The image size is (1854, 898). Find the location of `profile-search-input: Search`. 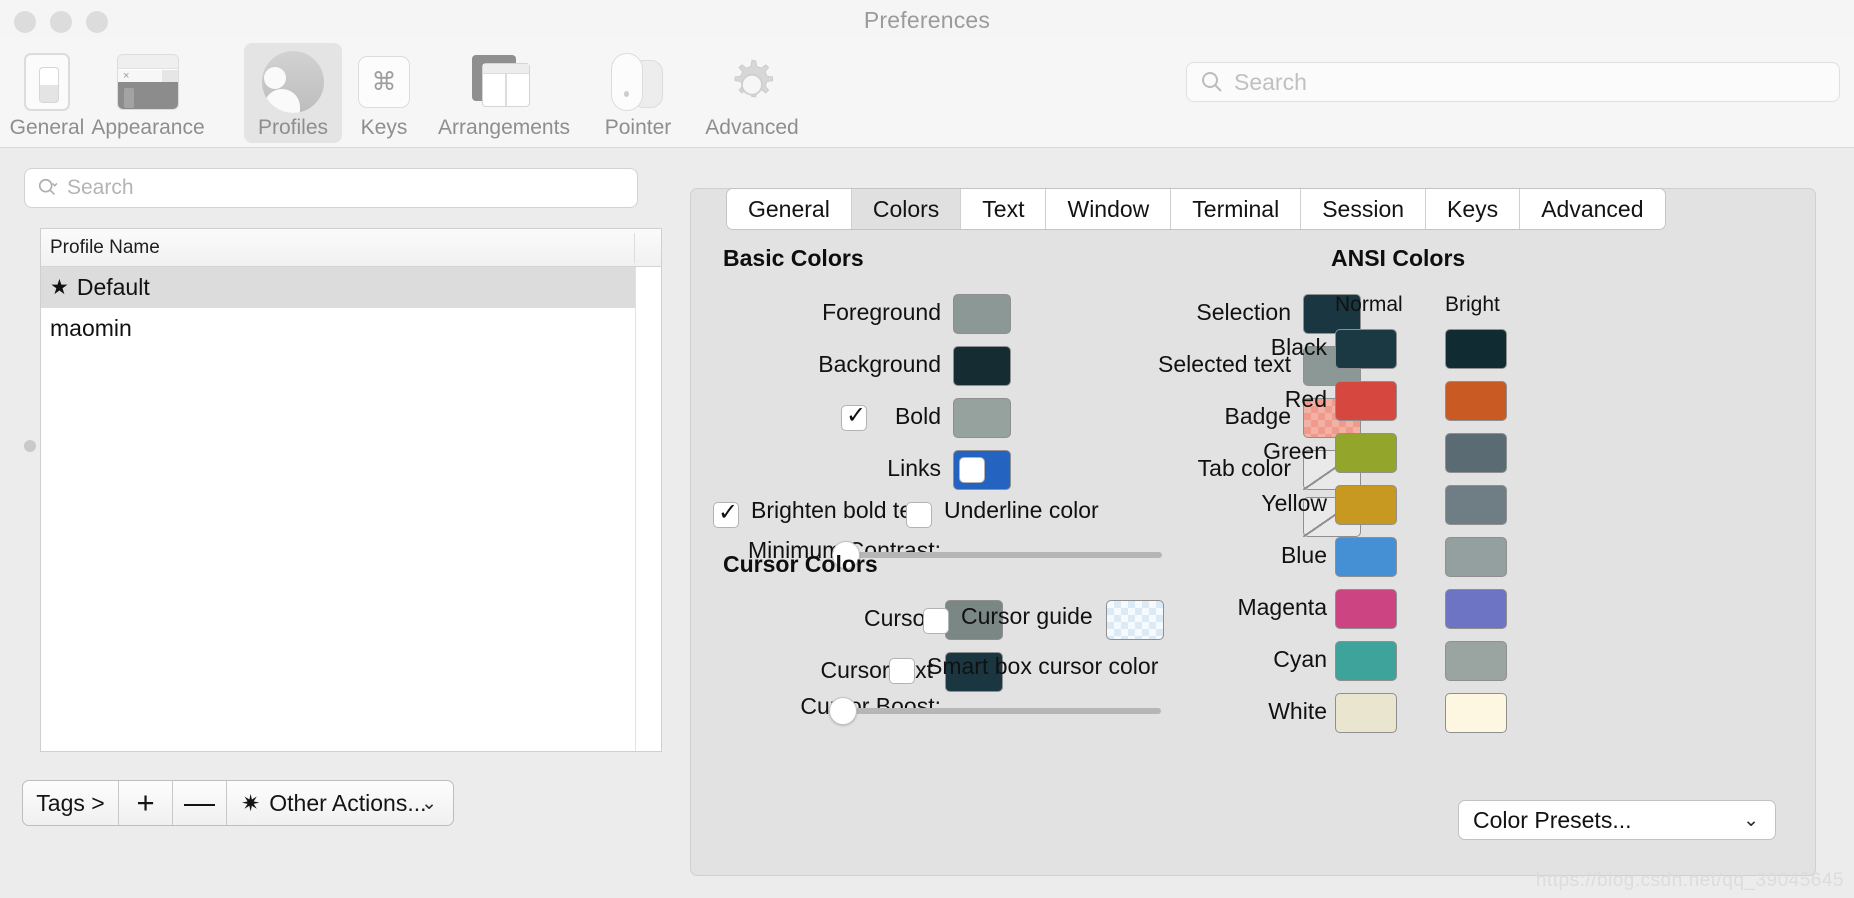

profile-search-input: Search is located at coordinates (331, 188).